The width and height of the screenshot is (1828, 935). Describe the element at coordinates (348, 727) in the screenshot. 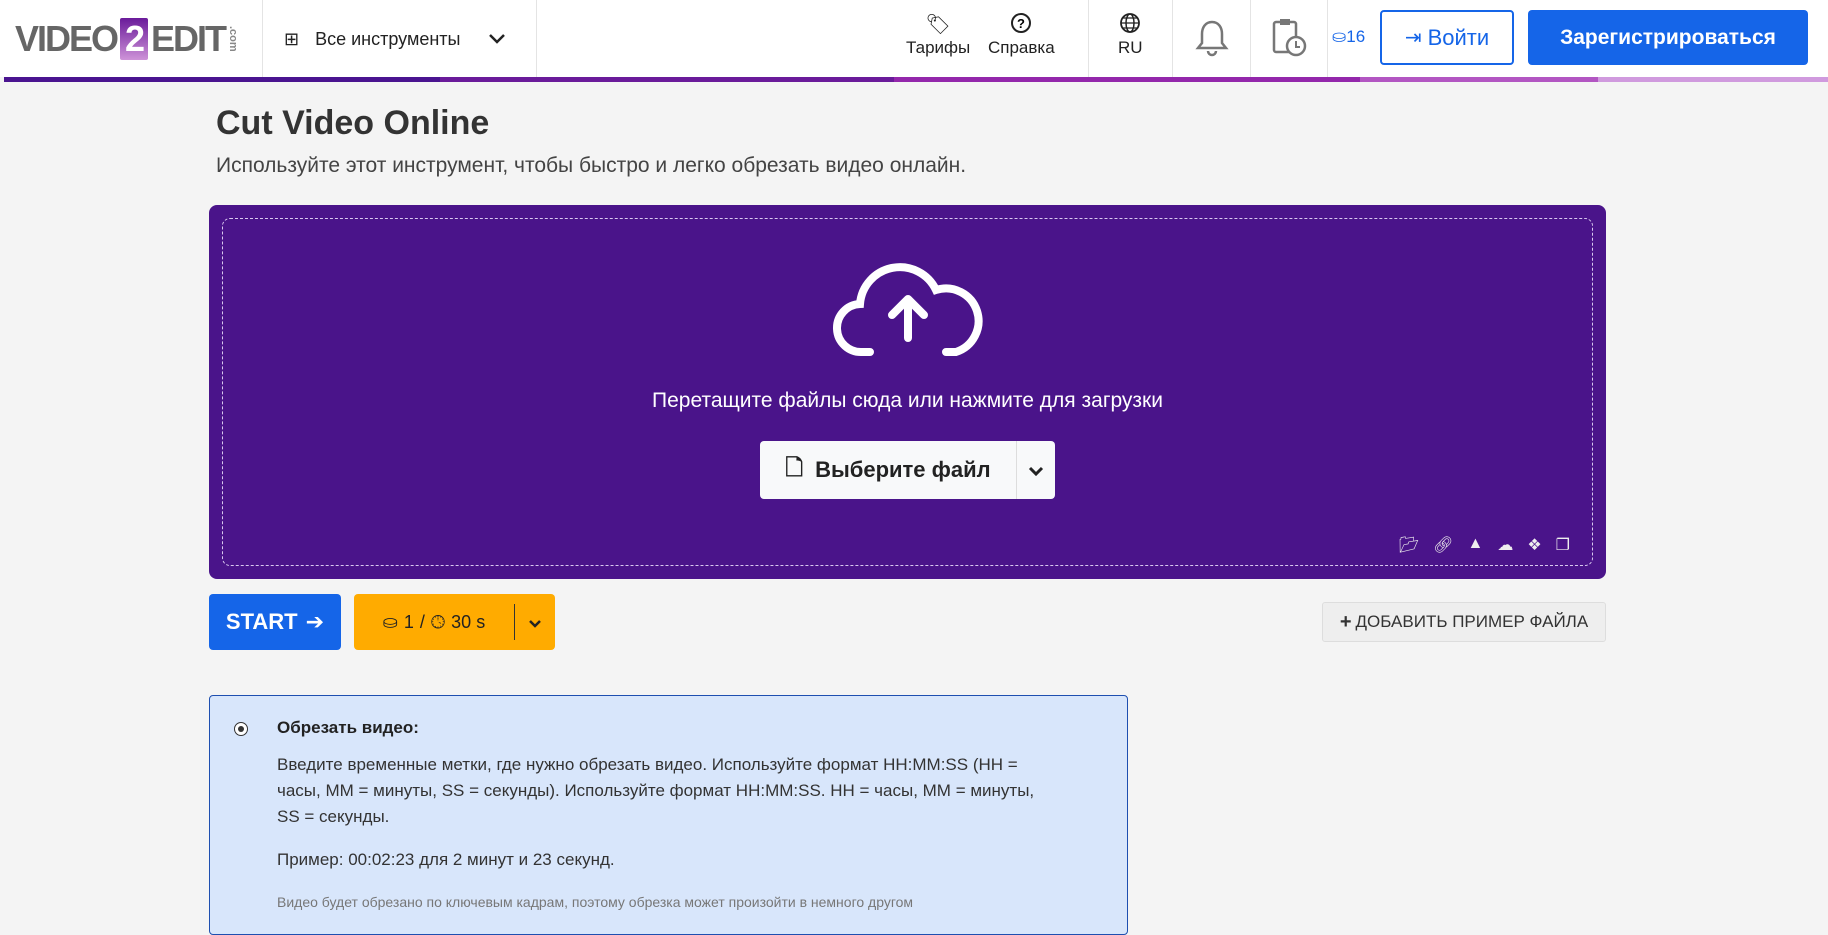

I see `option-title: Обрезать видео:` at that location.